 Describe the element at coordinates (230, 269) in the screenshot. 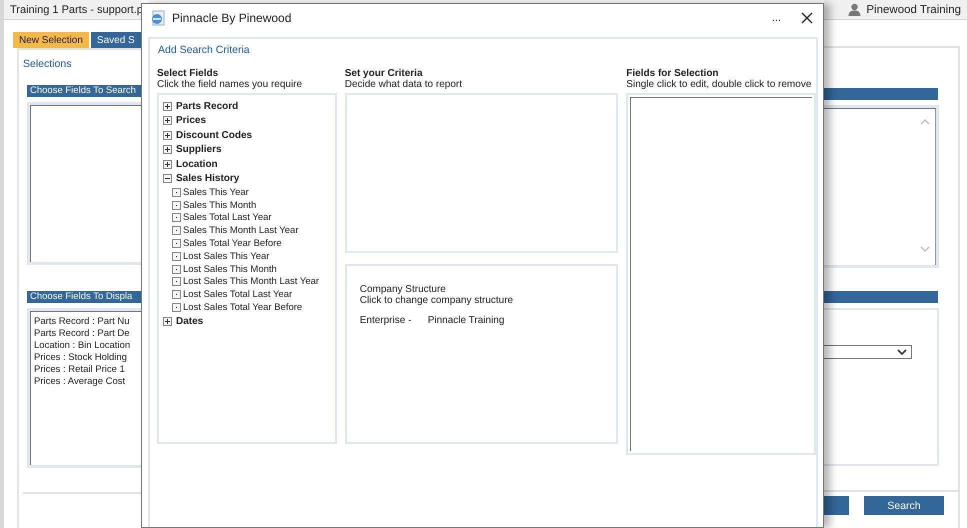

I see `tree-leaf: Lost Sales This Month` at that location.